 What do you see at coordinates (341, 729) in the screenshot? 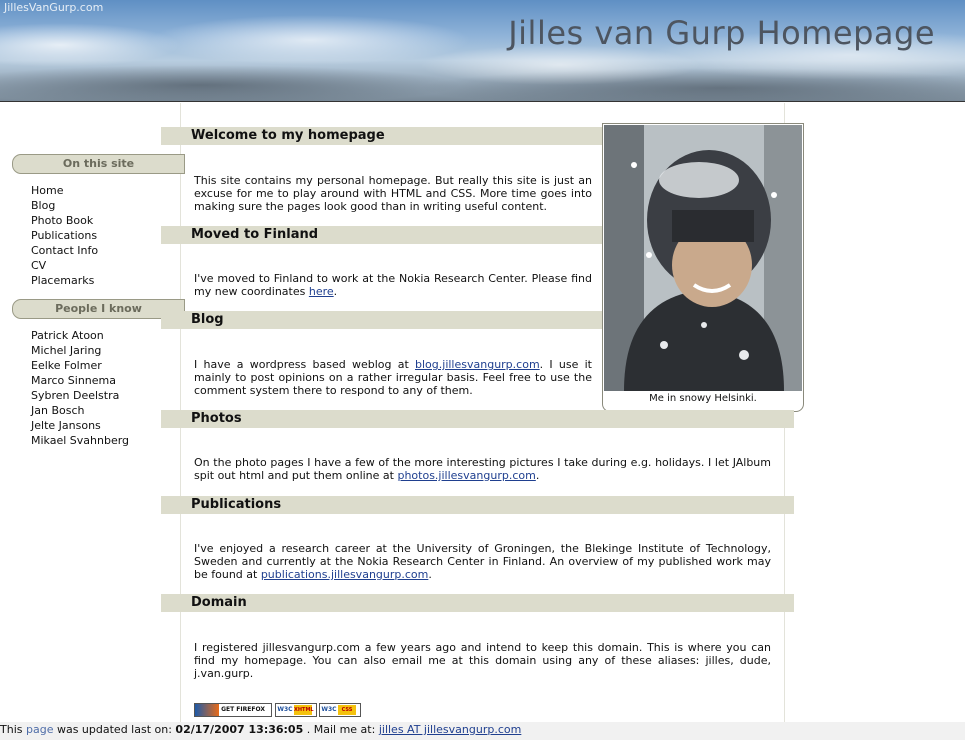
I see `footer-mail-prefix: . Mail me at:` at bounding box center [341, 729].